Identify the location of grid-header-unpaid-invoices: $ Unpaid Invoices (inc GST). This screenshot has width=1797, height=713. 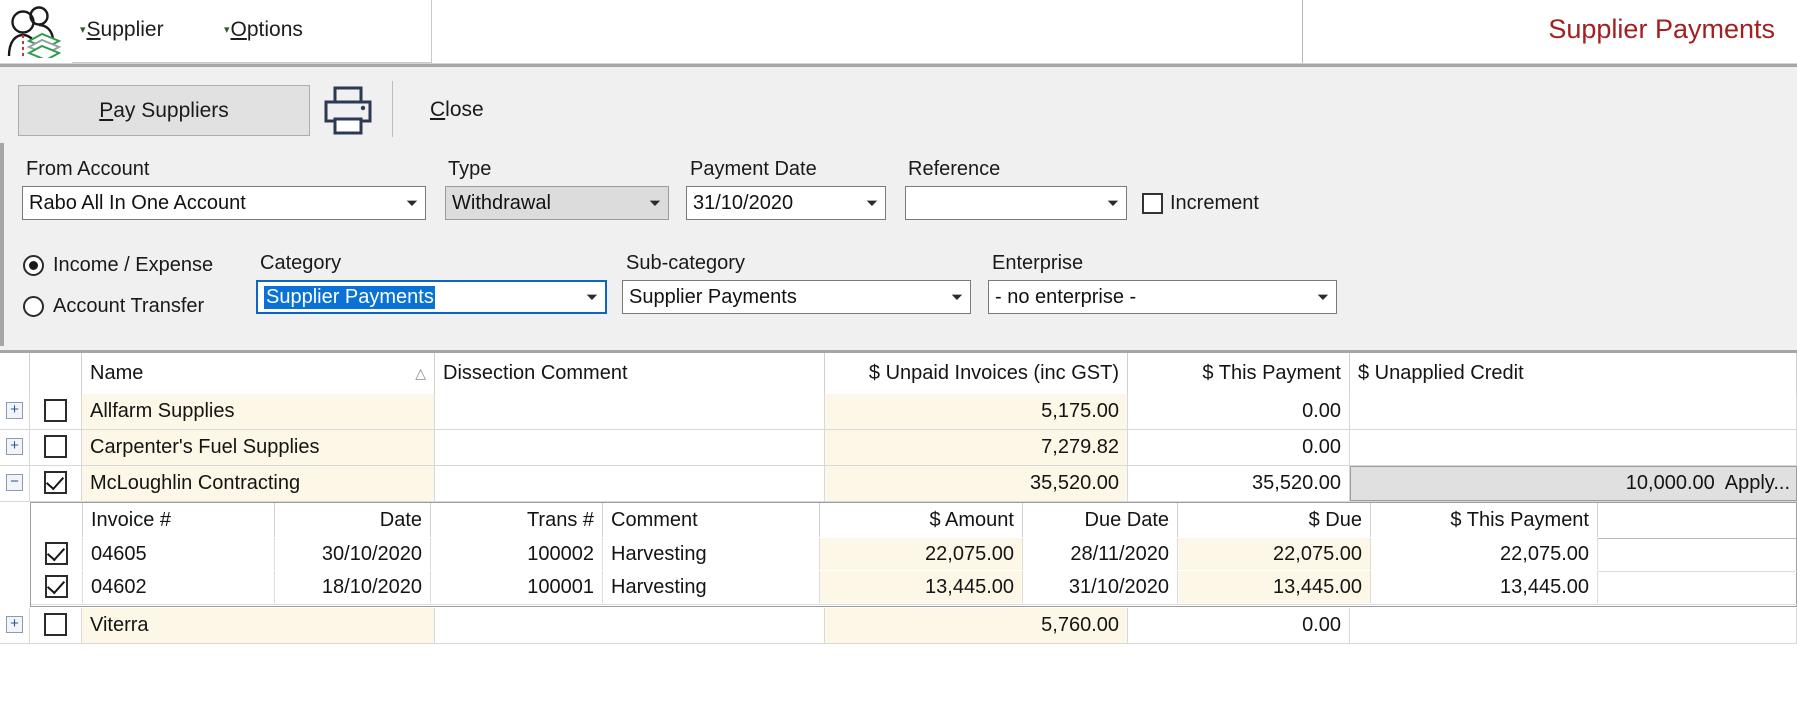
(976, 373).